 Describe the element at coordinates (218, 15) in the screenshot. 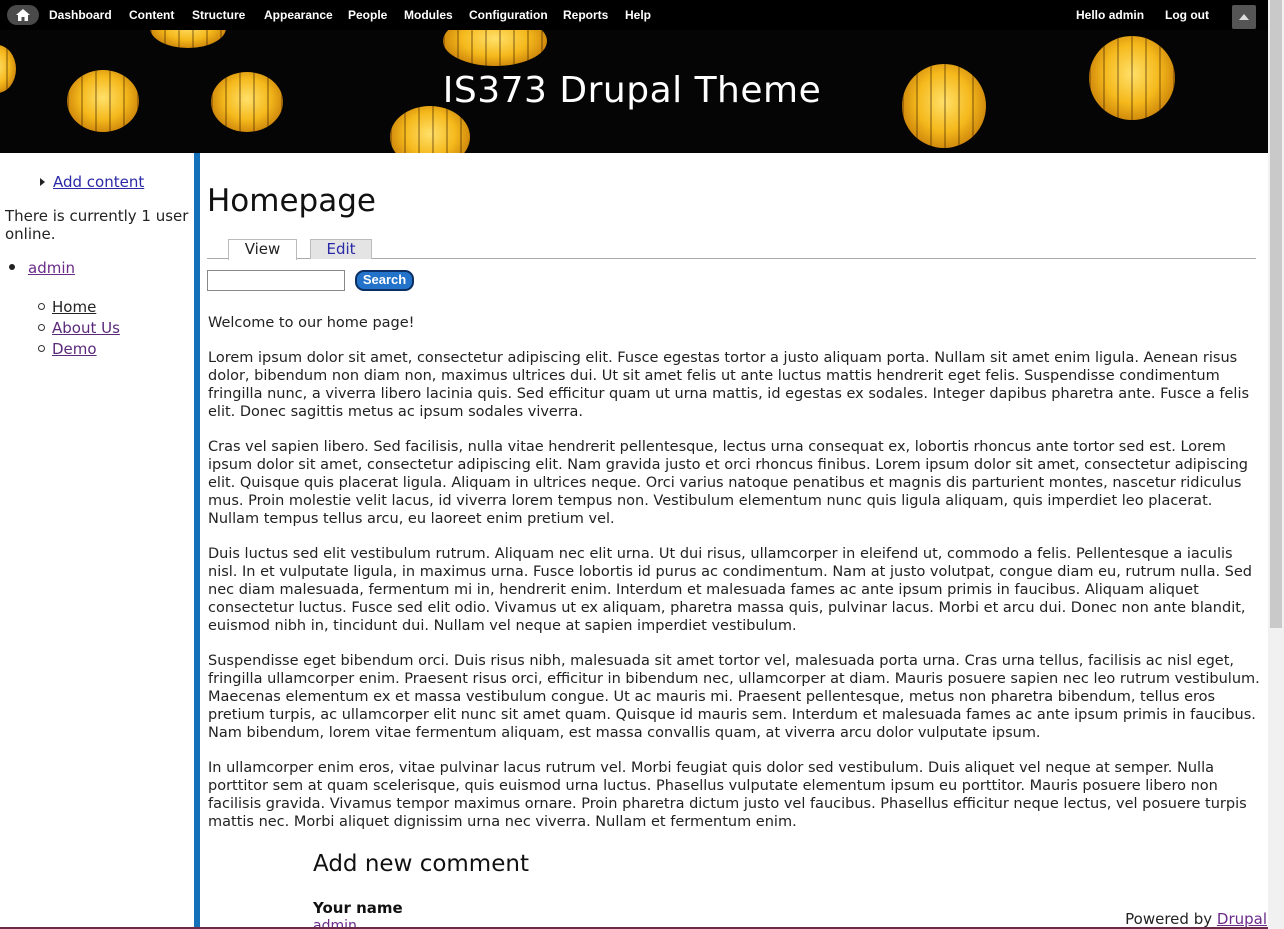

I see `toolbar-structure: Structure` at that location.